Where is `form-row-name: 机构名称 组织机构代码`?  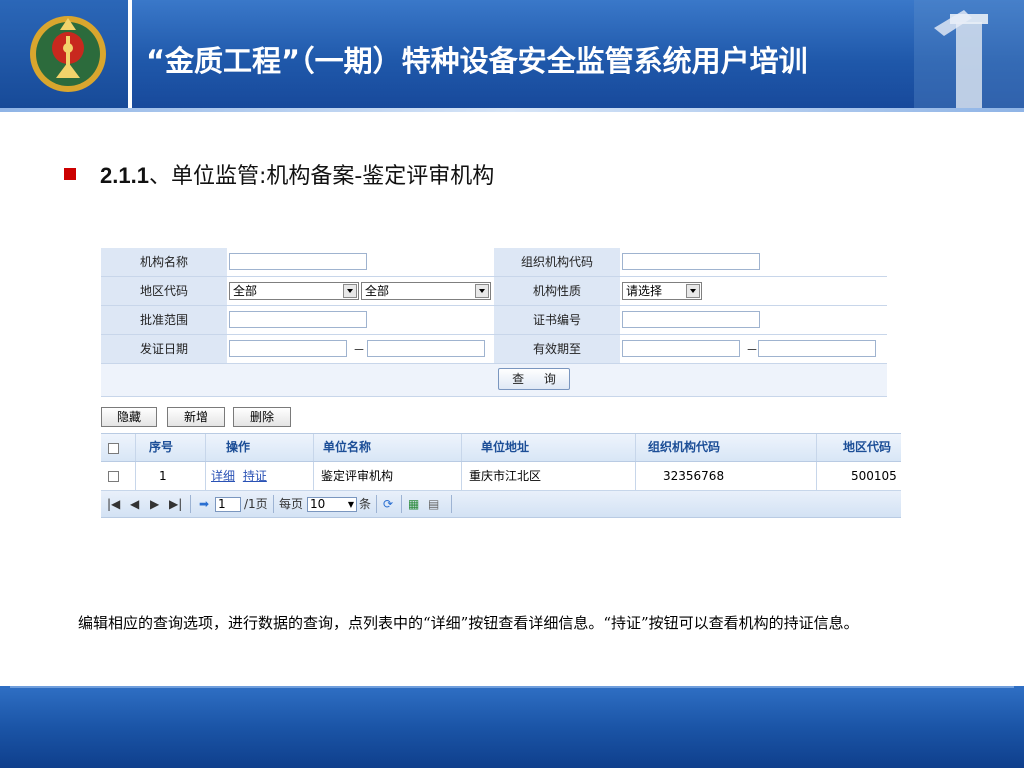
form-row-name: 机构名称 组织机构代码 is located at coordinates (494, 262).